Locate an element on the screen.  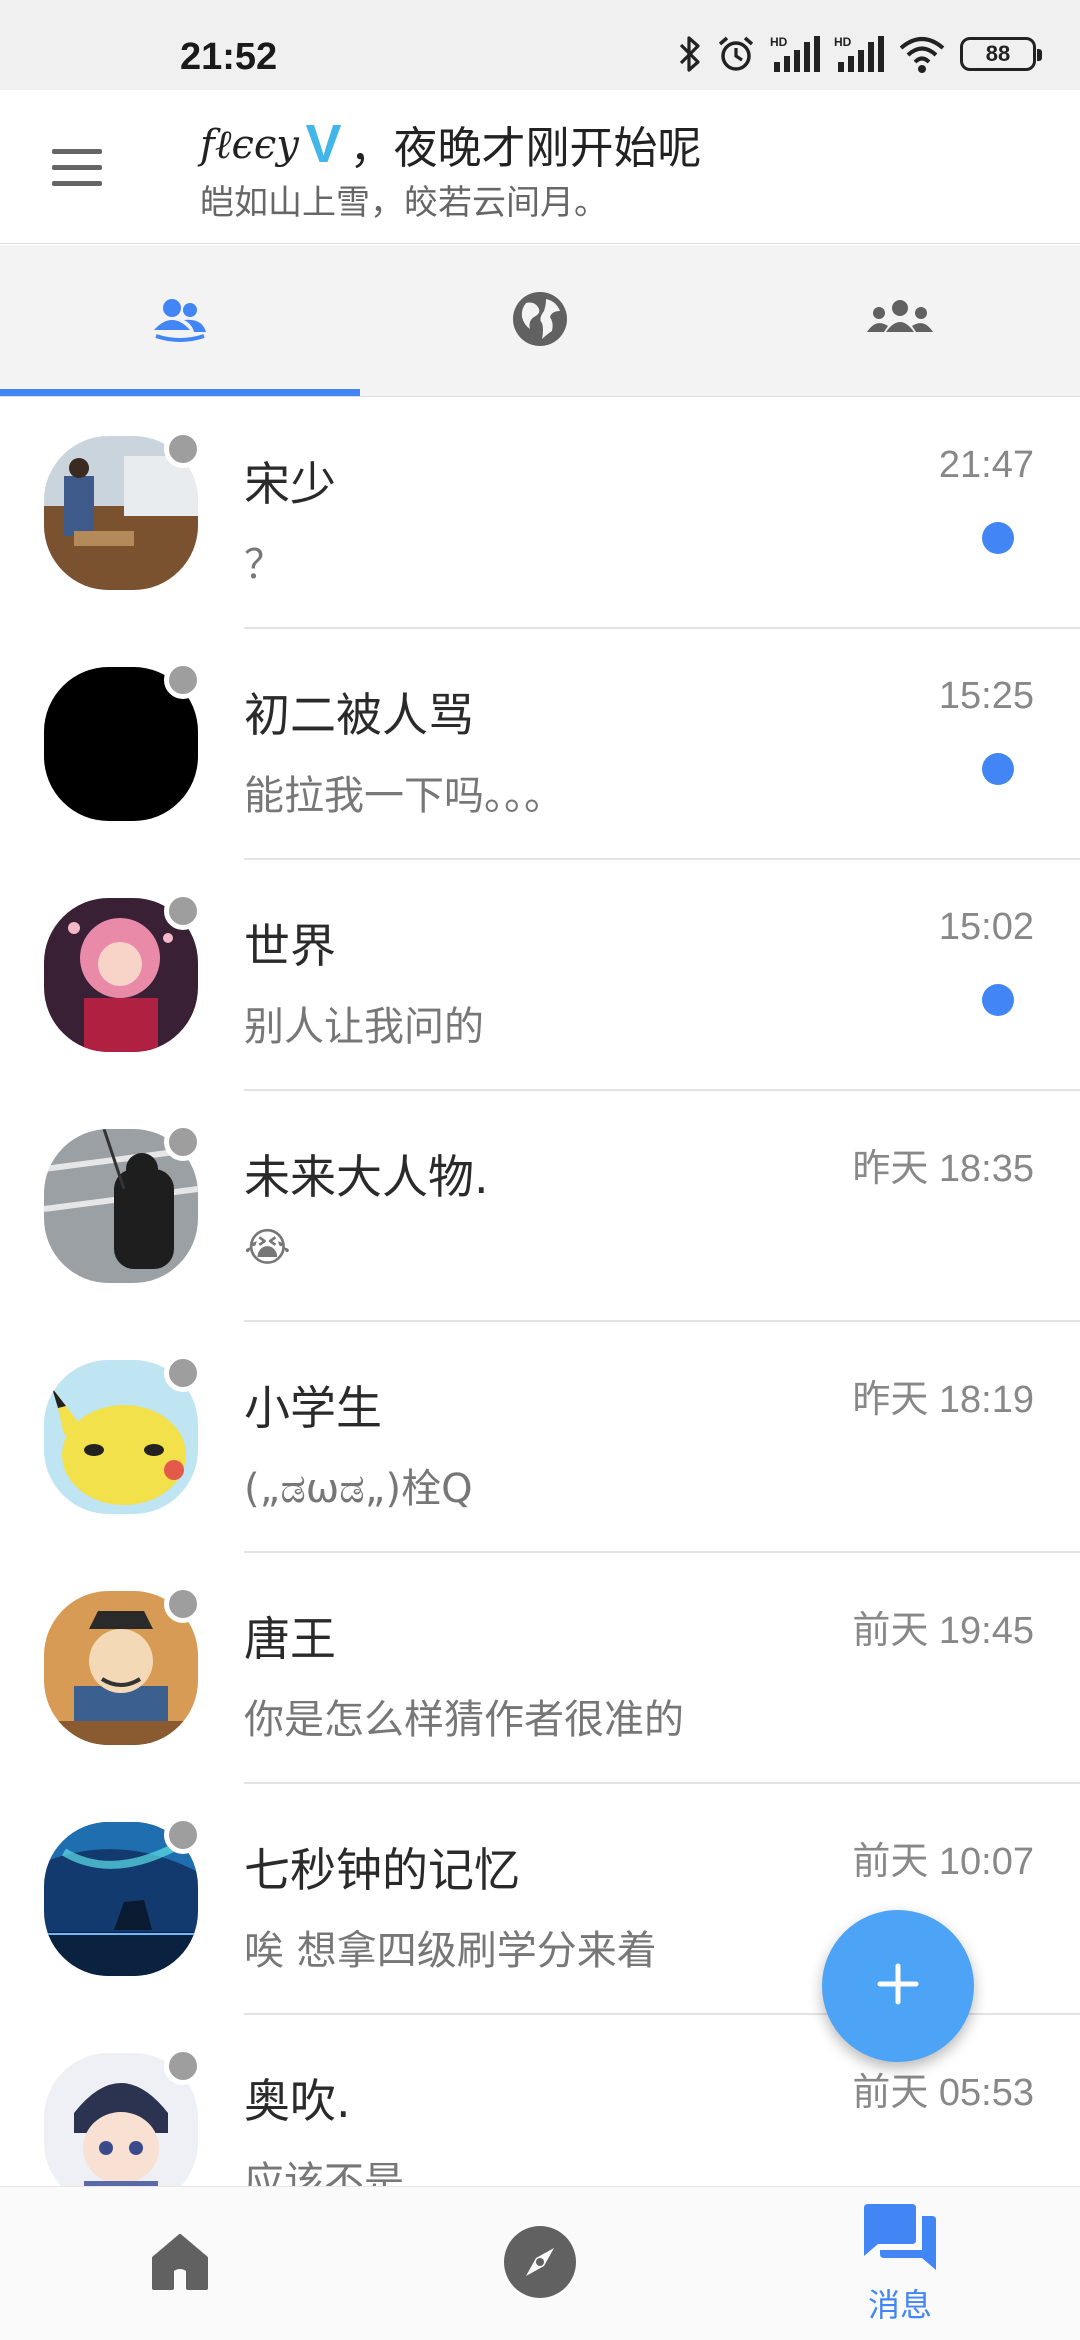
status-bar: 21:52 HD HD 88 is located at coordinates (540, 45).